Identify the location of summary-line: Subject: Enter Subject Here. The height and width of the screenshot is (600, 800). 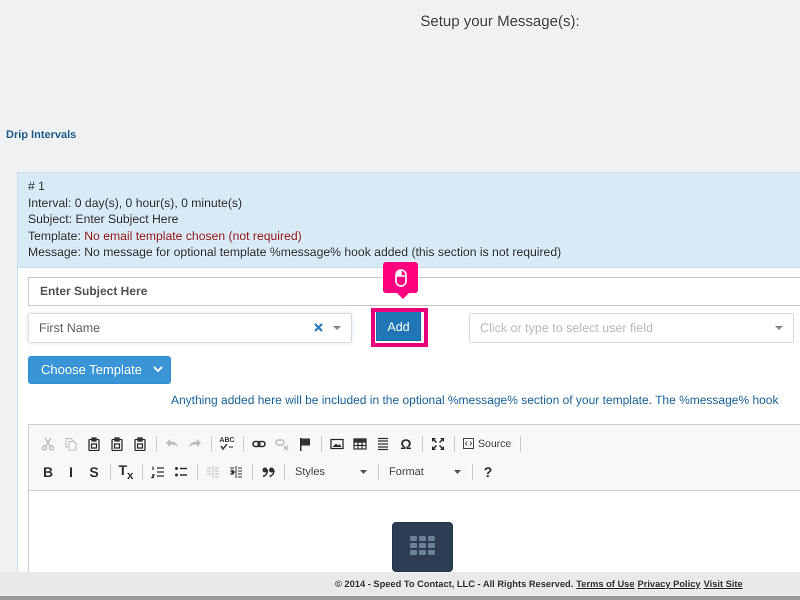
(104, 219).